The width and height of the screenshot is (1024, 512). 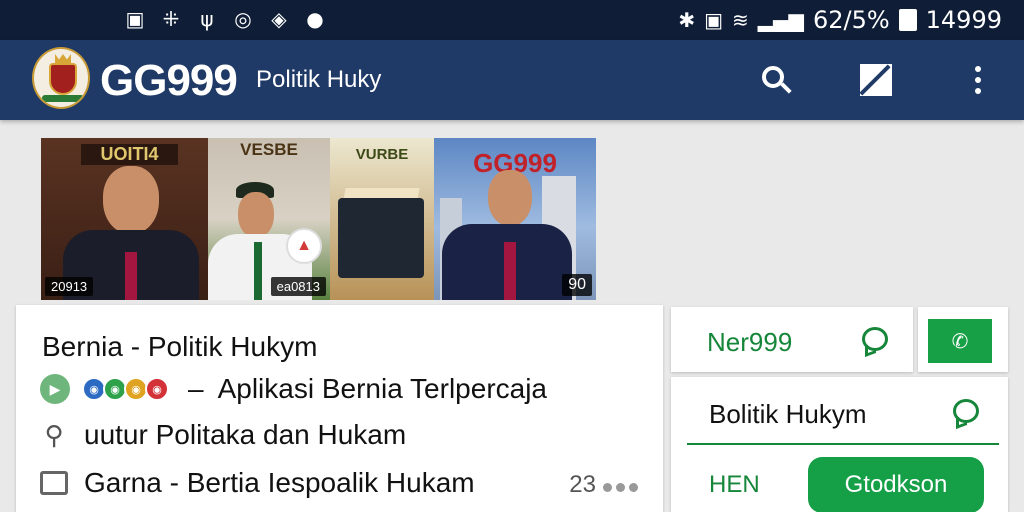 What do you see at coordinates (960, 341) in the screenshot?
I see `phone-icon: ✆` at bounding box center [960, 341].